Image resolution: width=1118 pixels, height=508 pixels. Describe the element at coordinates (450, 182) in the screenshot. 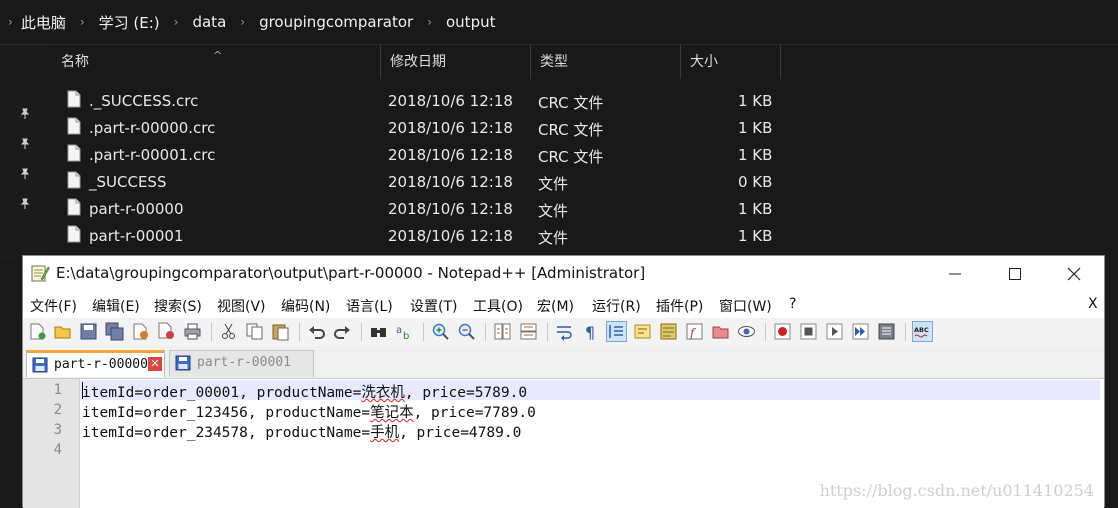

I see `file-date: 2018/10/6 12:18` at that location.